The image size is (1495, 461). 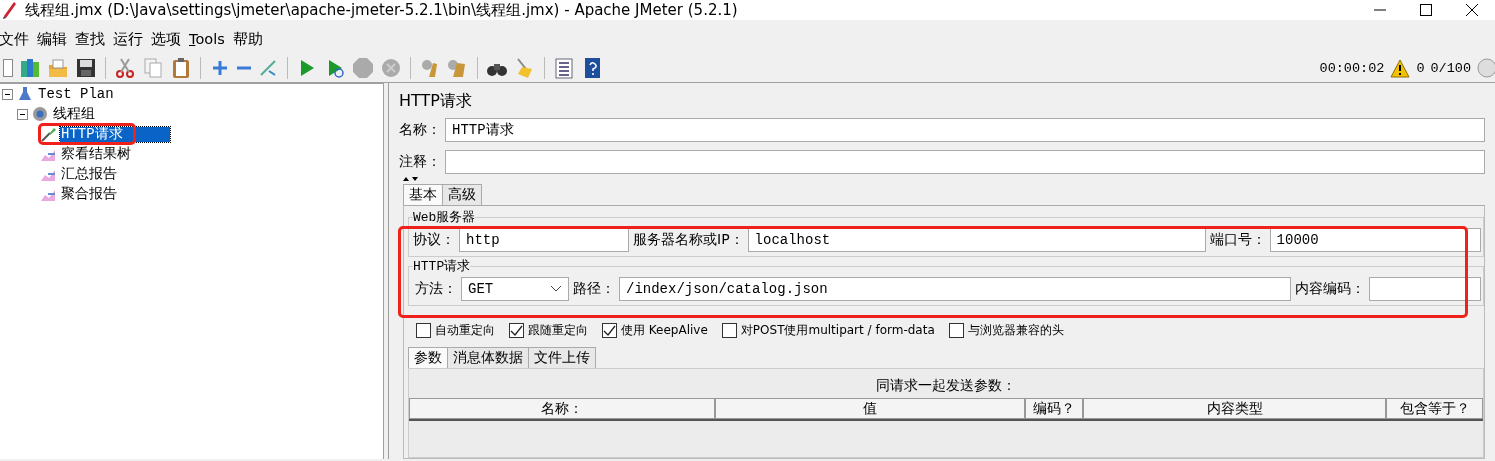 I want to click on warning-count: 0, so click(x=1420, y=68).